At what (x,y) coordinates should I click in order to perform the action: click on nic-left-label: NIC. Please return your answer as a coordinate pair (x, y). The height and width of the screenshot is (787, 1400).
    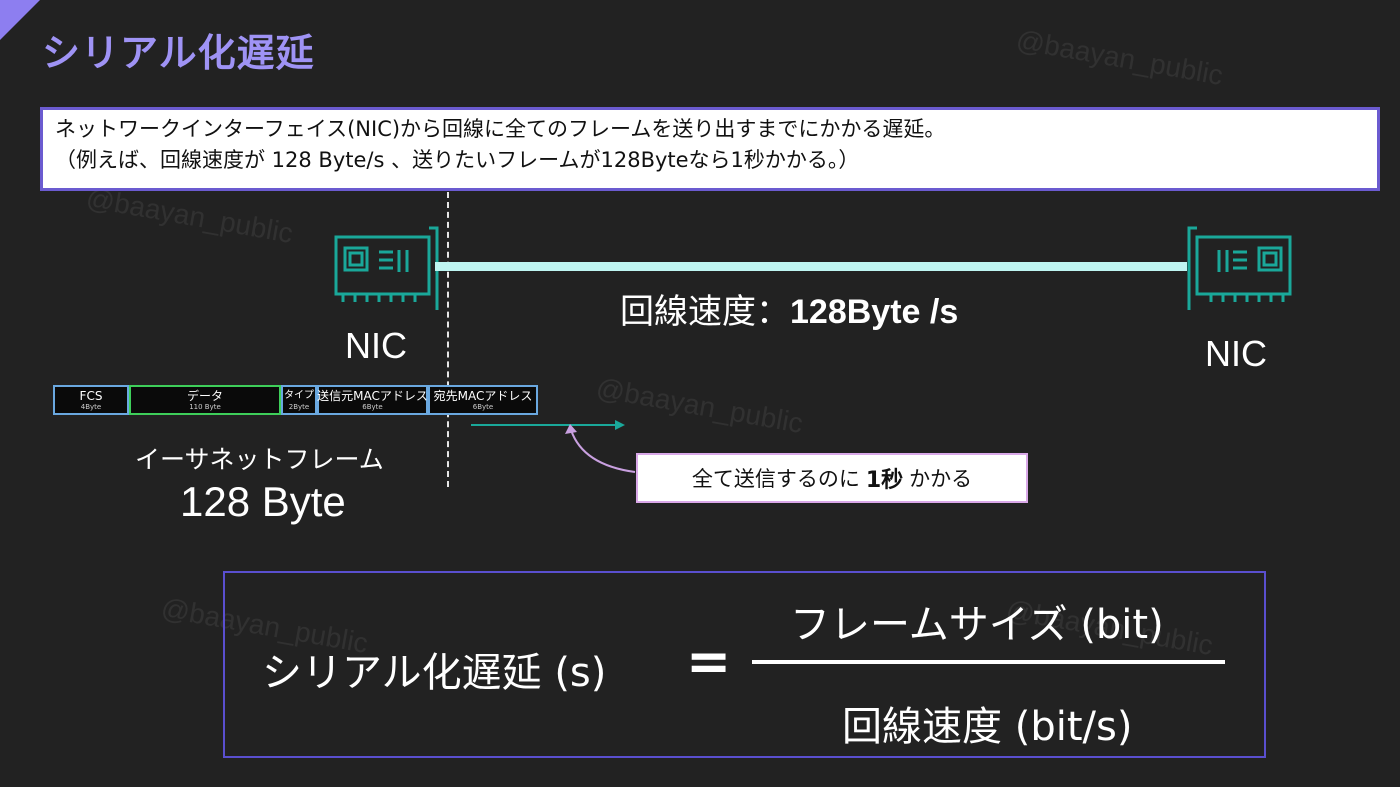
    Looking at the image, I should click on (376, 345).